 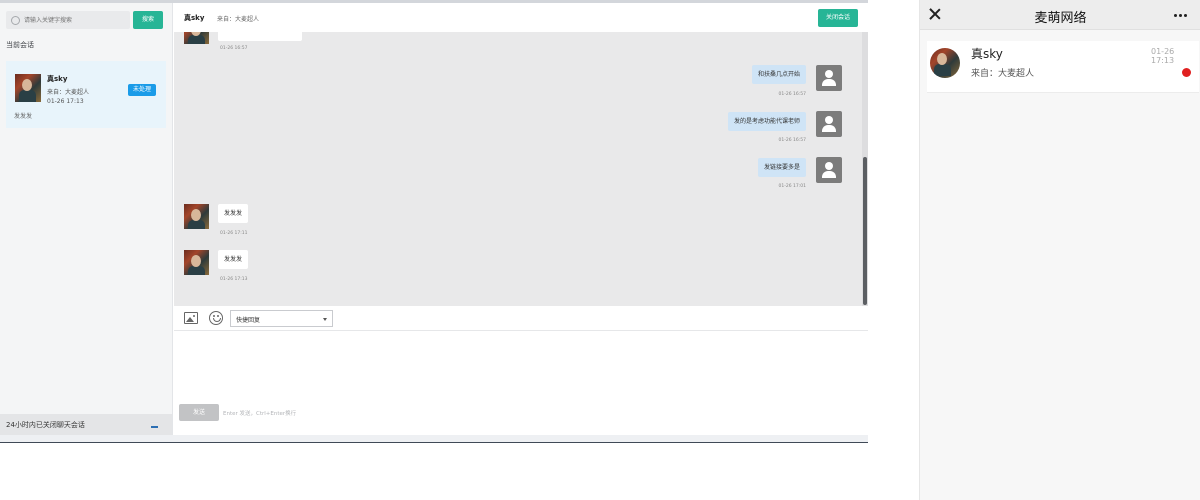 I want to click on send-hint: Enter 发送，Ctrl+Enter换行, so click(x=260, y=414).